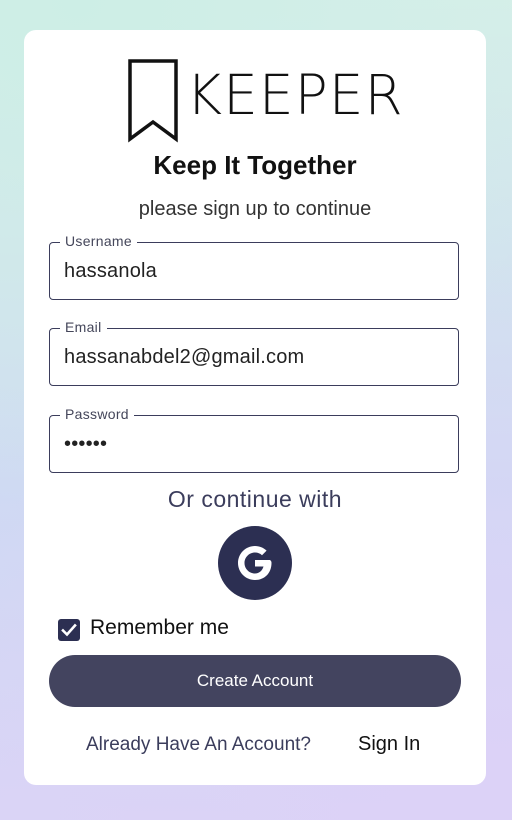  I want to click on subtitle: please sign up to continue, so click(255, 209).